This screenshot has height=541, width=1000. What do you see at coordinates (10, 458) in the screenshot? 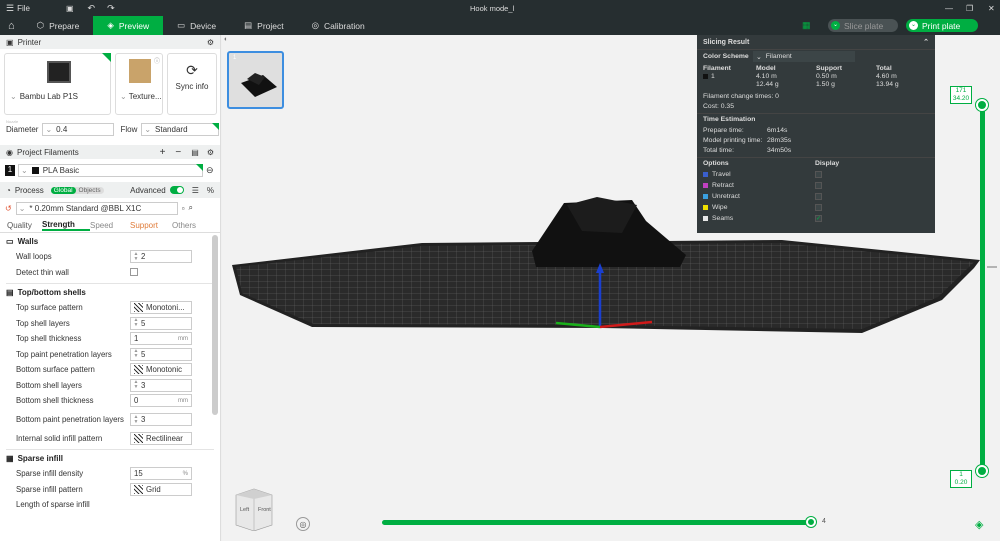
I see `infill-icon: ▦` at bounding box center [10, 458].